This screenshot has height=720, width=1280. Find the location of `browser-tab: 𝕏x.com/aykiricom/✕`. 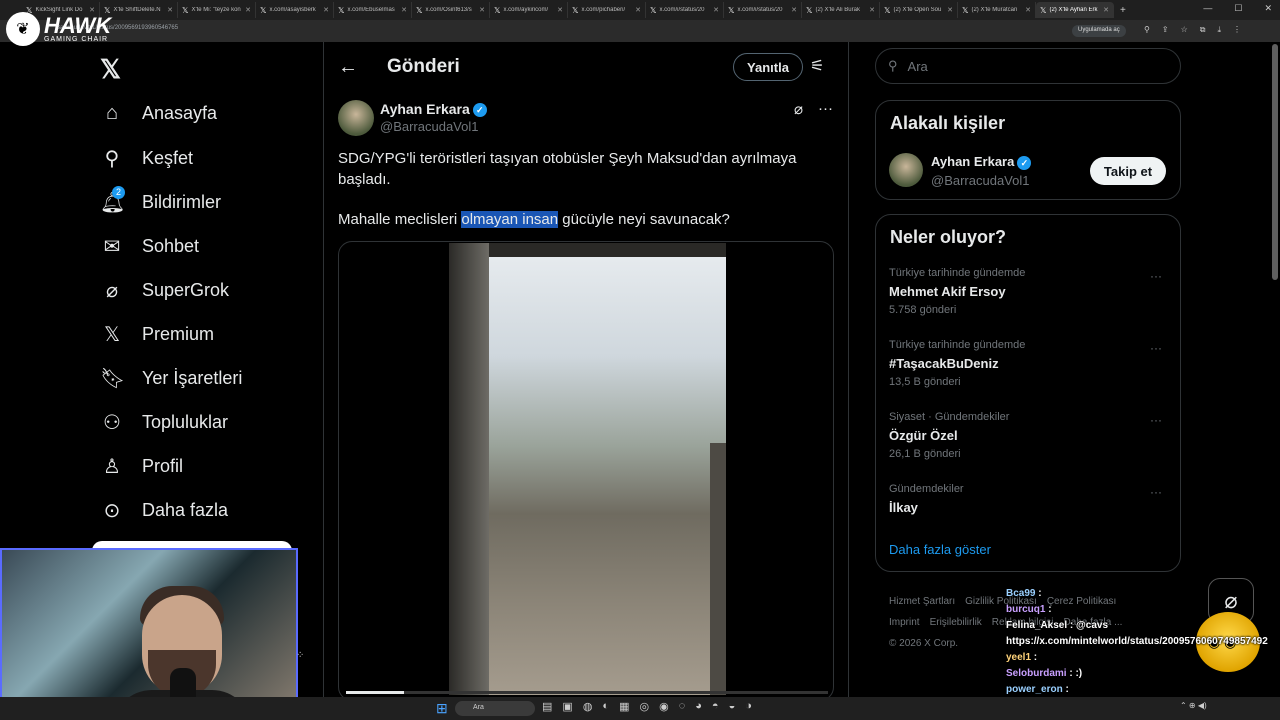

browser-tab: 𝕏x.com/aykiricom/✕ is located at coordinates (529, 10).